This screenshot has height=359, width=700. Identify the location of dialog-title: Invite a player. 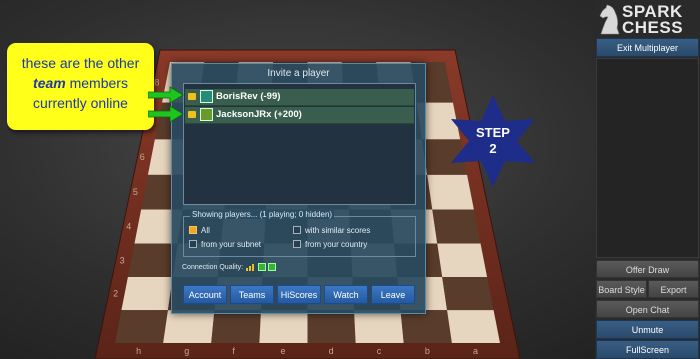
(298, 73).